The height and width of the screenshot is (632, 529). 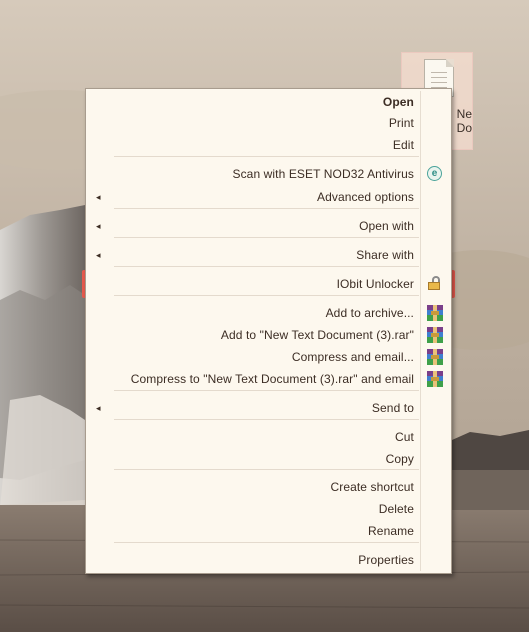 I want to click on menu-item-delete: Delete, so click(x=268, y=509).